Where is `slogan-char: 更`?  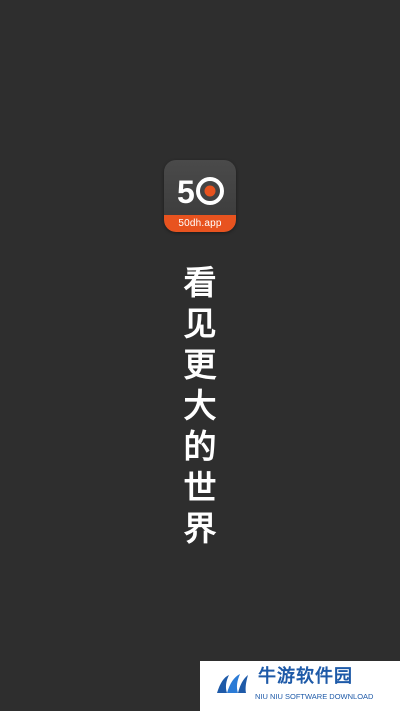 slogan-char: 更 is located at coordinates (200, 364).